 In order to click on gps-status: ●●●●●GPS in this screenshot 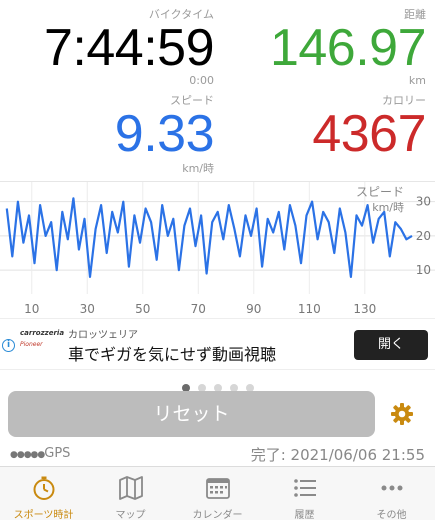, I will do `click(40, 453)`.